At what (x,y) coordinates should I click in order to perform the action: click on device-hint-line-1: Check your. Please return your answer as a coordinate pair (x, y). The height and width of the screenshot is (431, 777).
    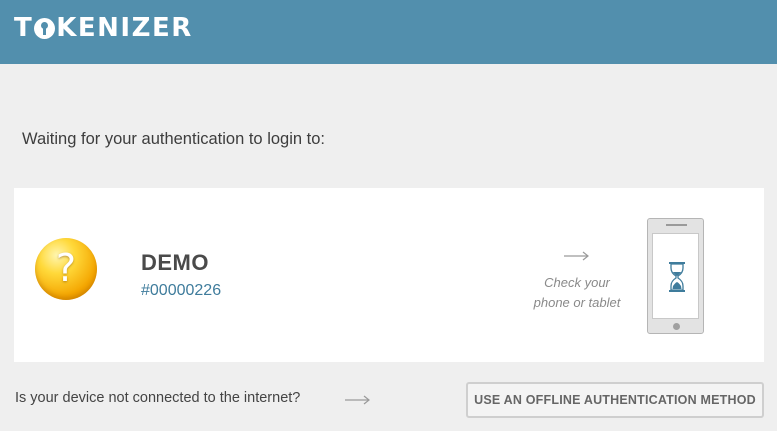
    Looking at the image, I should click on (577, 282).